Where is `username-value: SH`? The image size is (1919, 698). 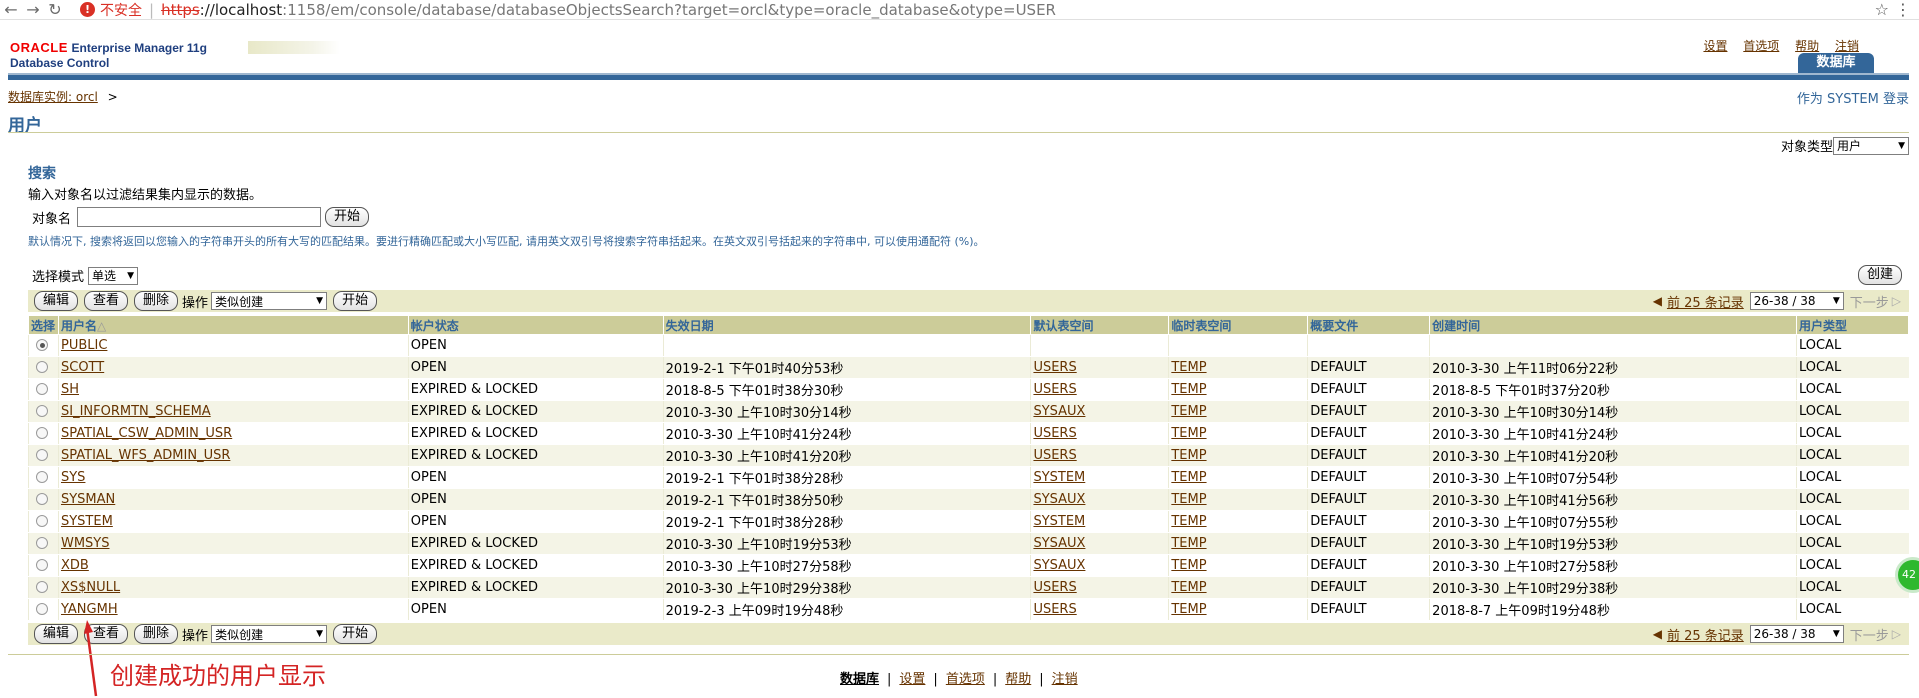
username-value: SH is located at coordinates (70, 389).